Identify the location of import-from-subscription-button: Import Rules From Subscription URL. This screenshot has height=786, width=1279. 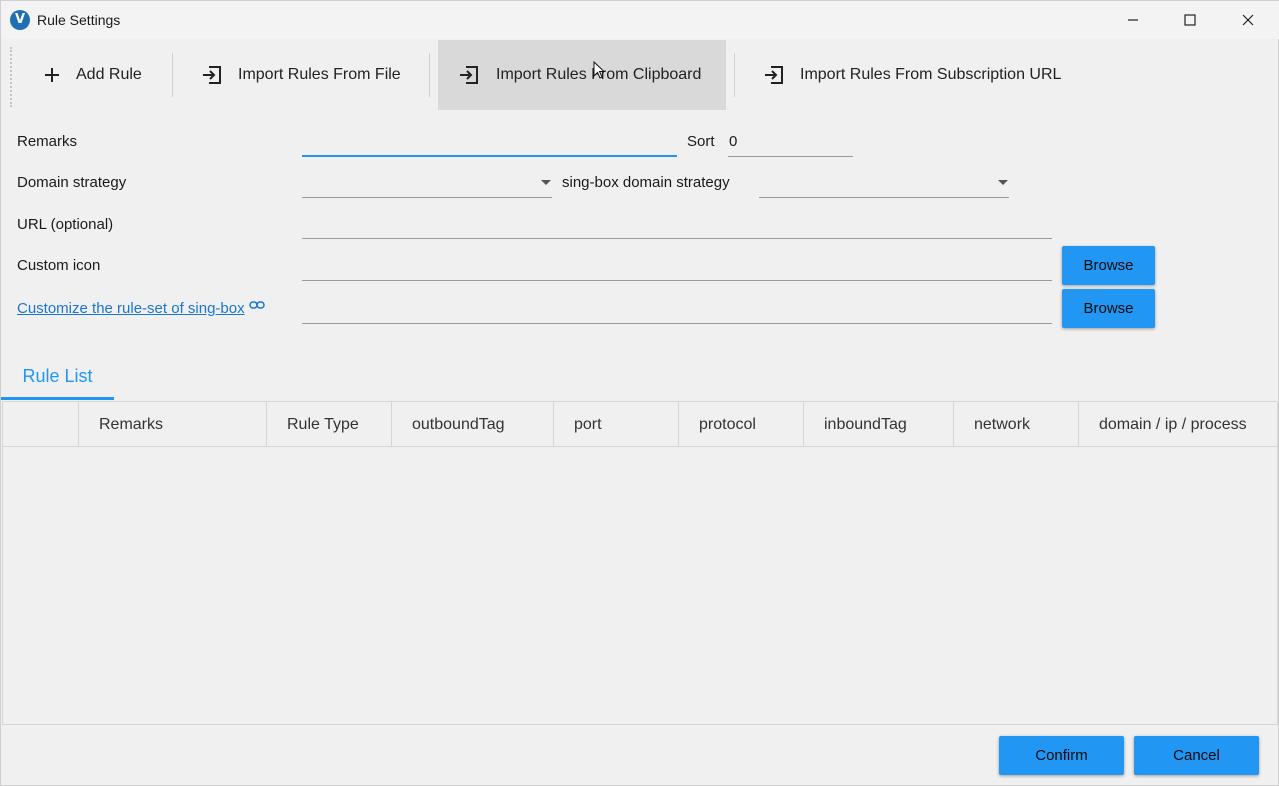
(916, 75).